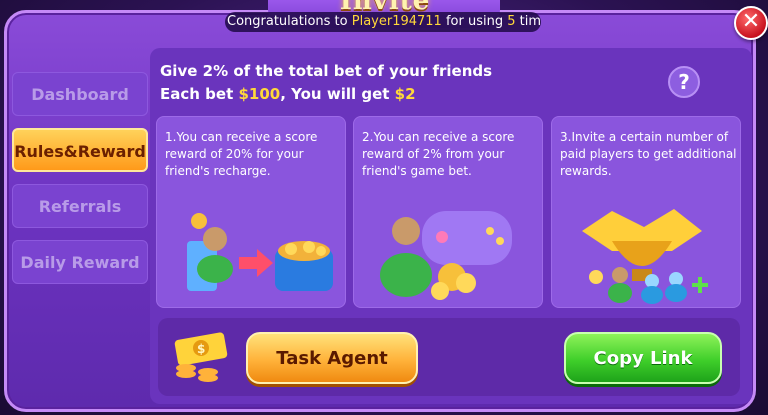 Image resolution: width=768 pixels, height=415 pixels. I want to click on reward-amount: $2, so click(405, 94).